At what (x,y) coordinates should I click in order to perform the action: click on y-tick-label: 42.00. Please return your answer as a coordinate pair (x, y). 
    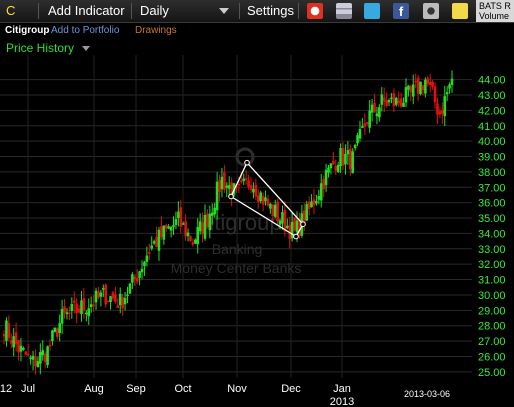
    Looking at the image, I should click on (492, 111).